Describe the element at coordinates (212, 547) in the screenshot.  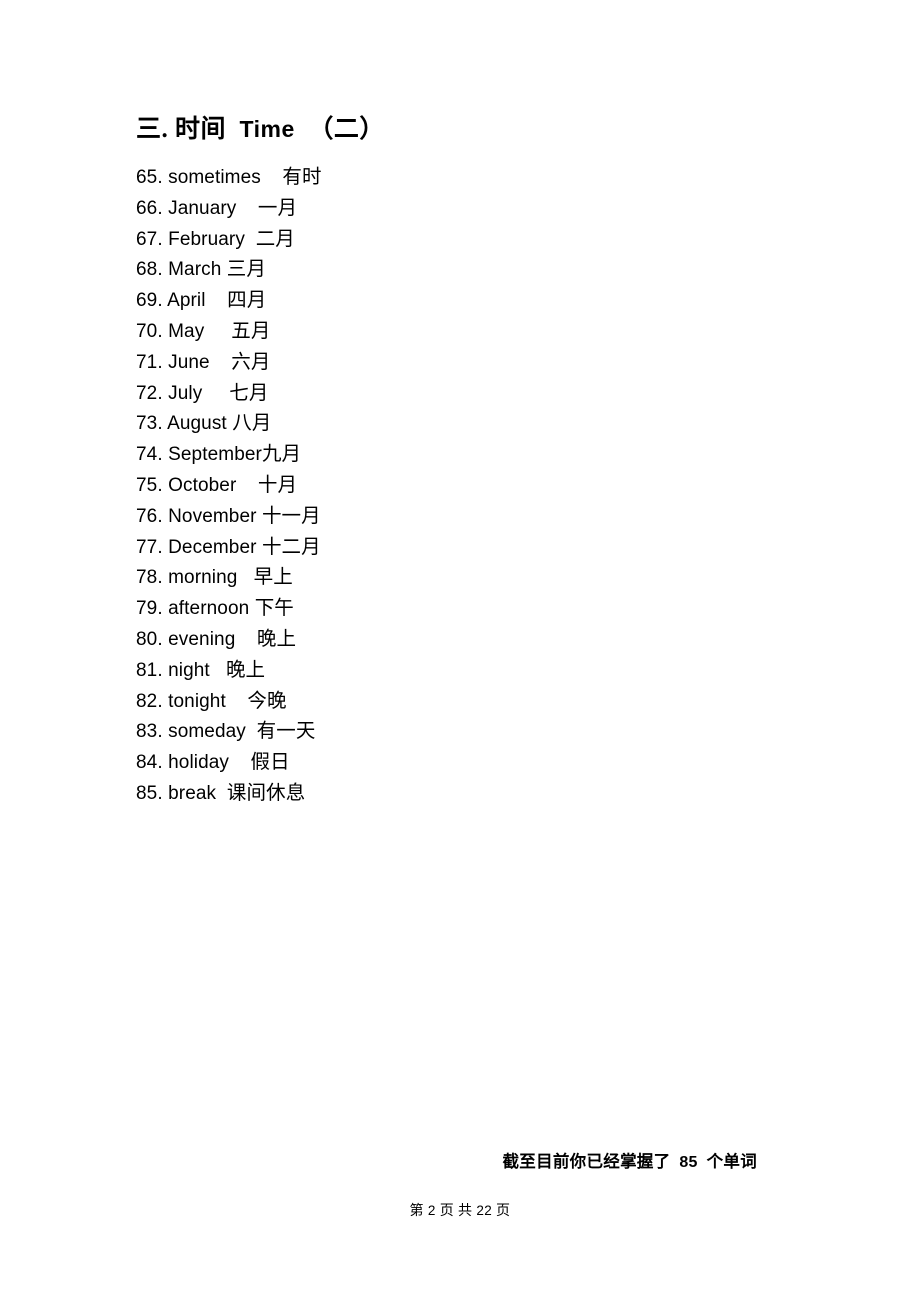
I see `vocab-english: December` at that location.